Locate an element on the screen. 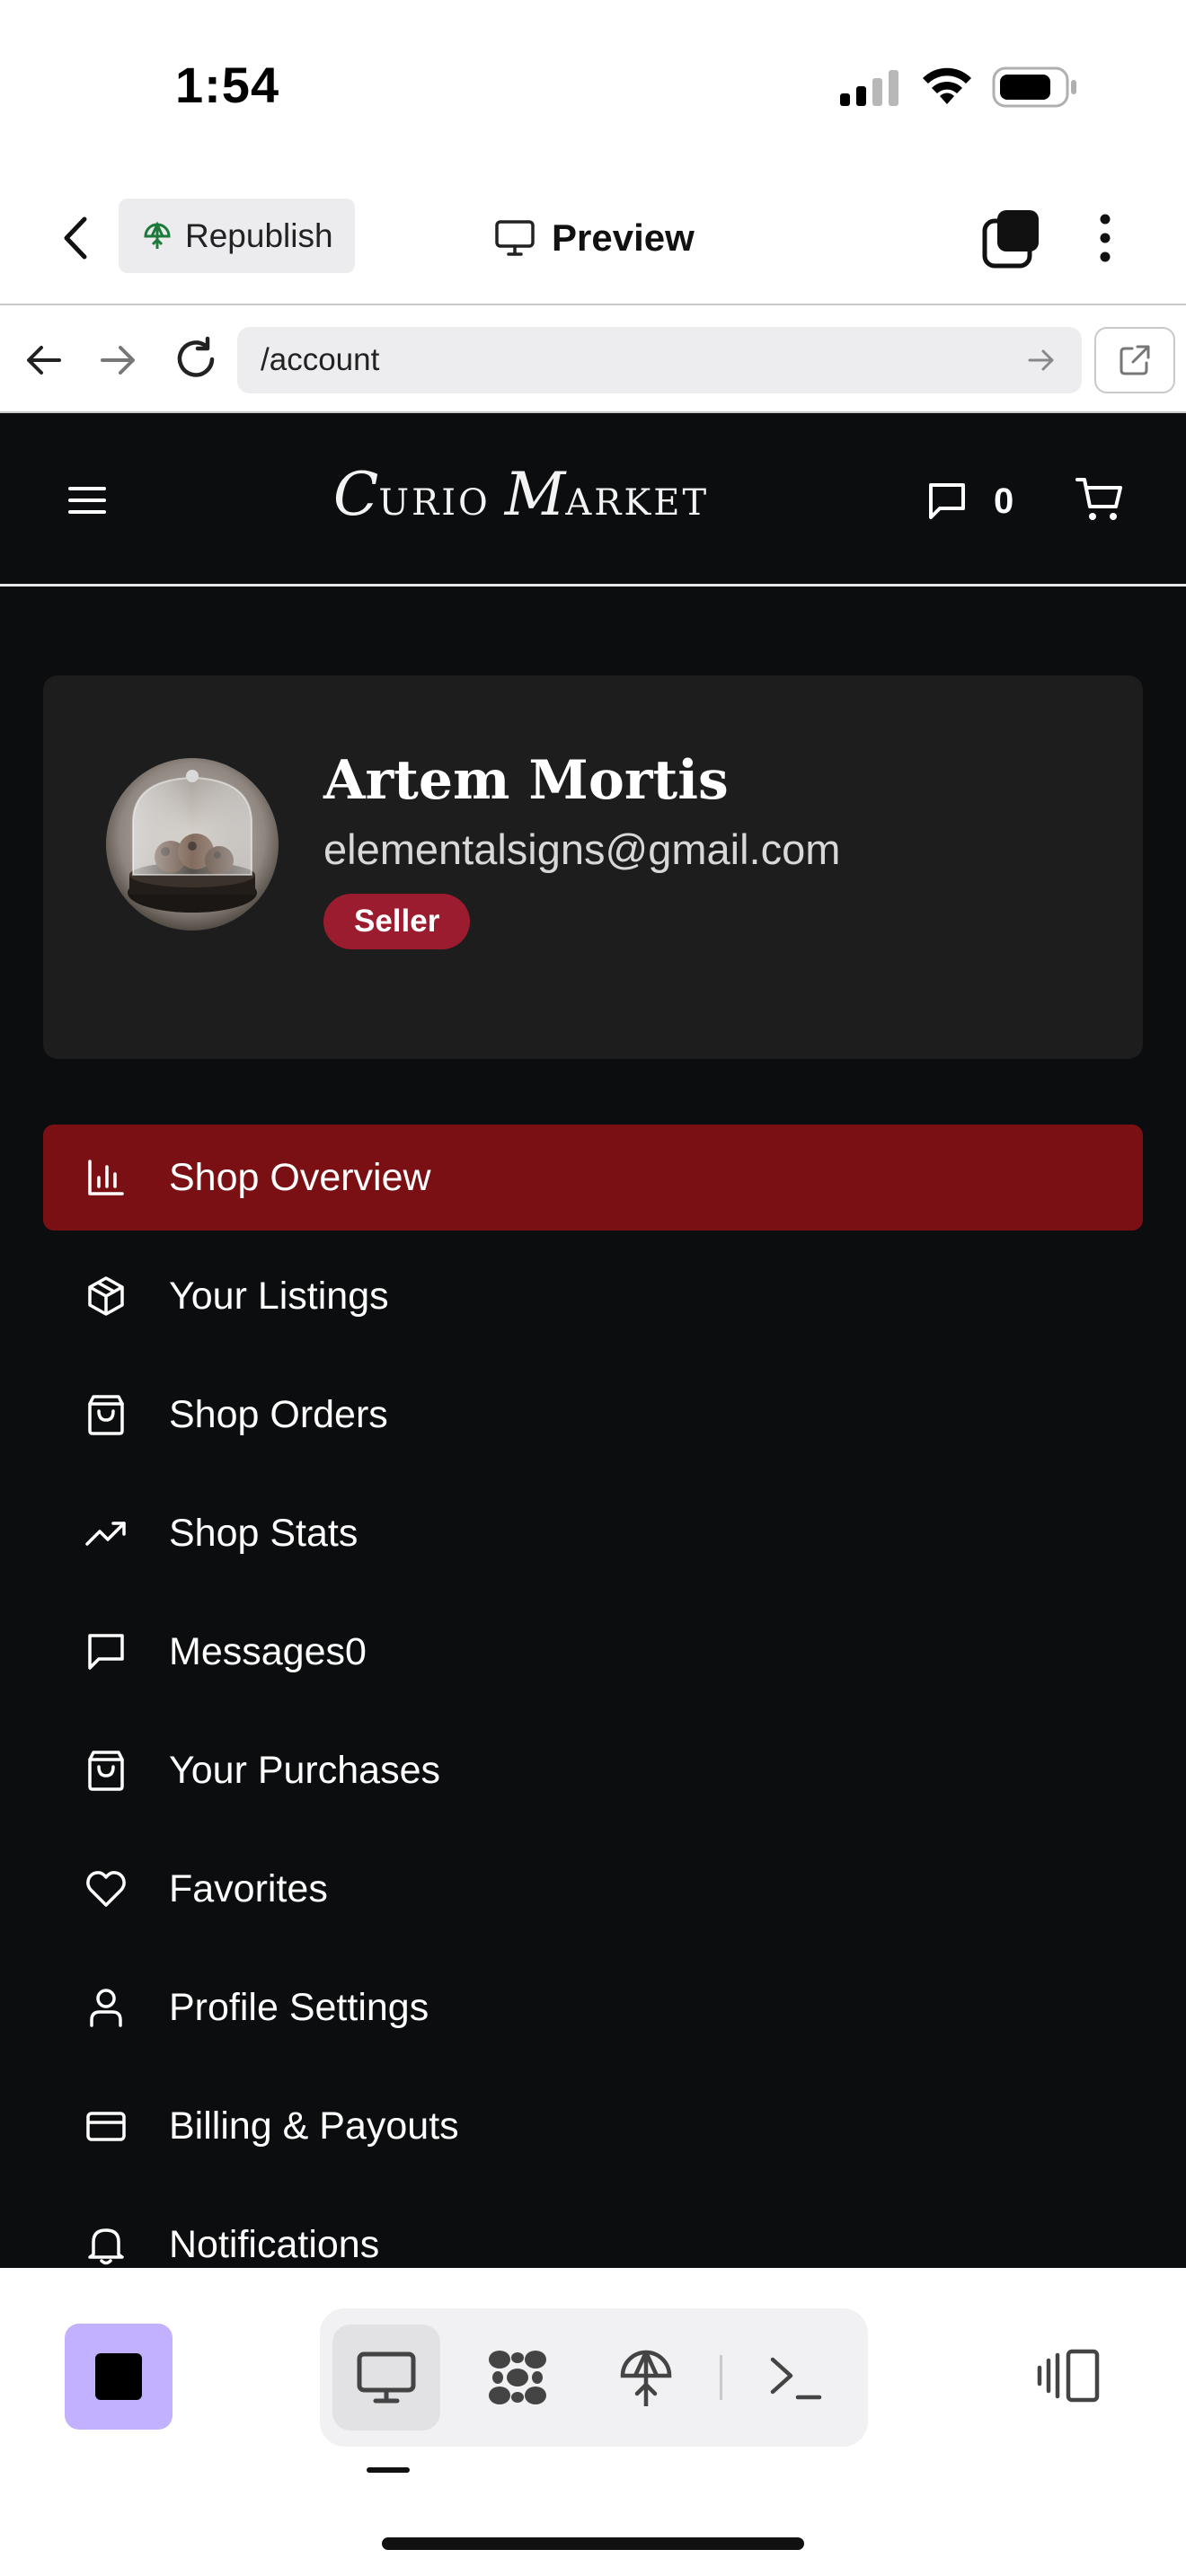 The image size is (1186, 2576). view-mode-group is located at coordinates (594, 2377).